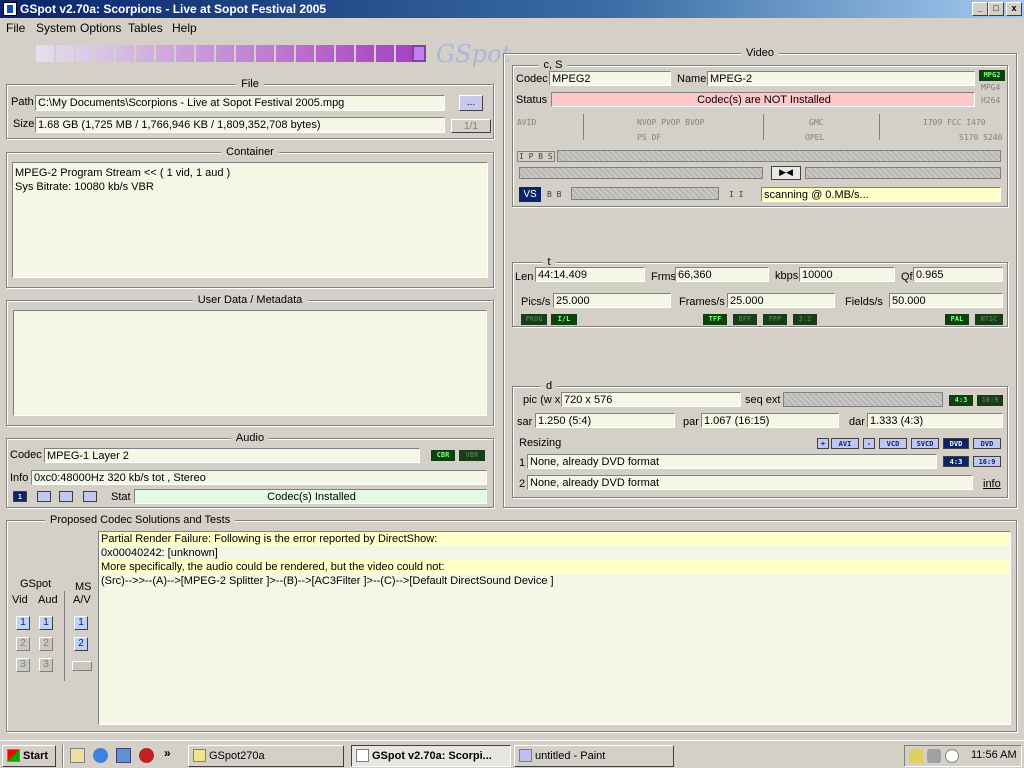  Describe the element at coordinates (77, 755) in the screenshot. I see `quicklaunch-desktop-icon` at that location.